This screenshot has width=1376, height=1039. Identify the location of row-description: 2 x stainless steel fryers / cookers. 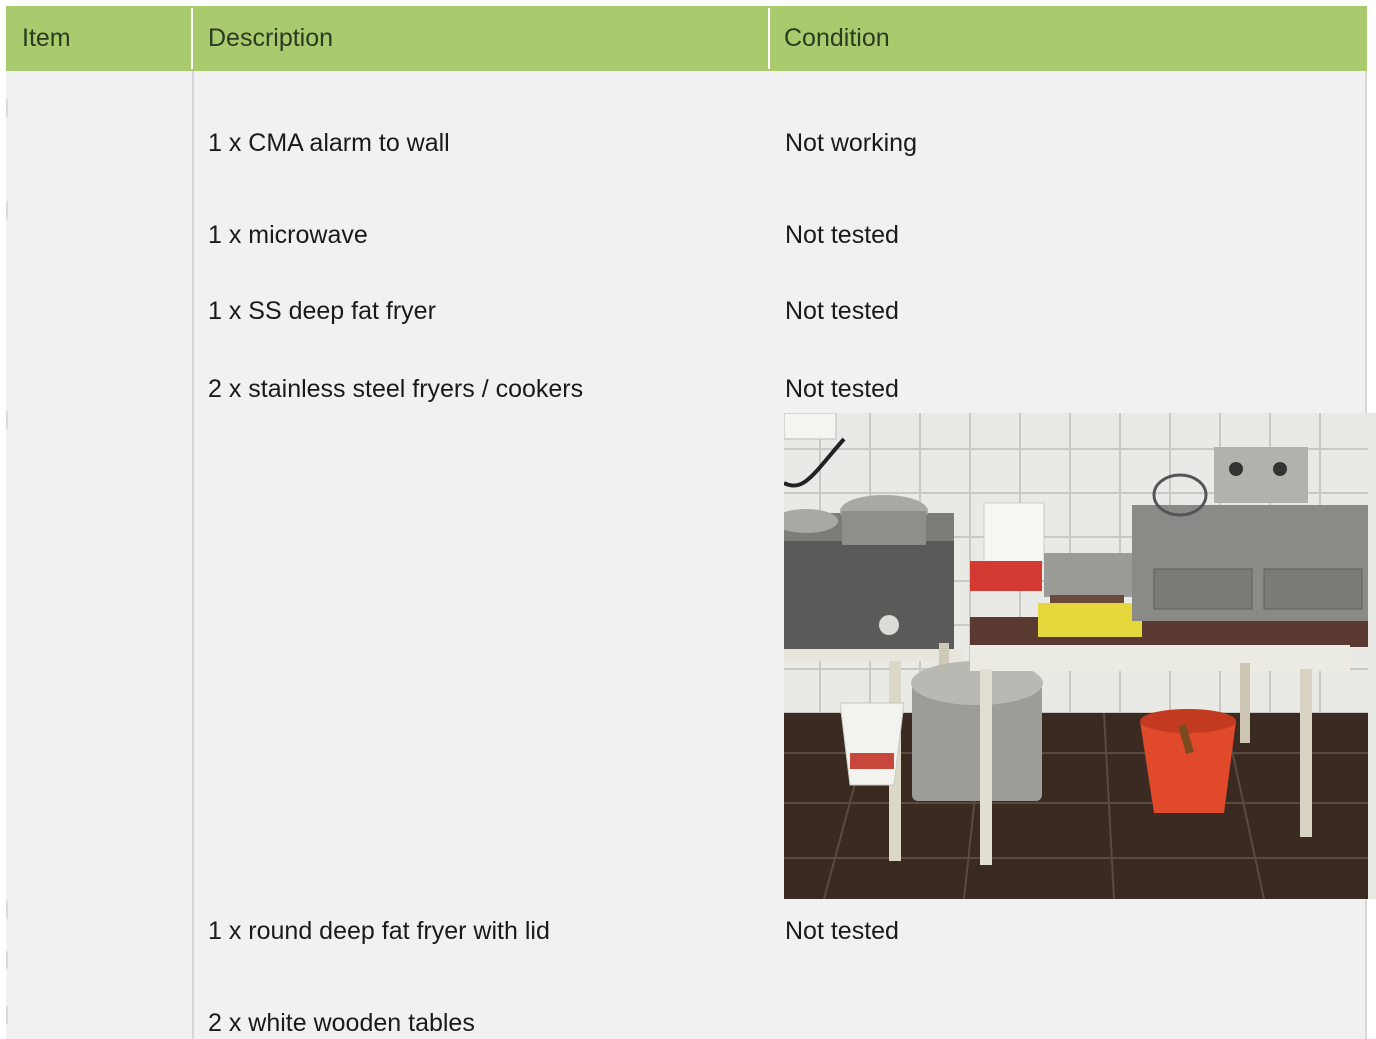
(396, 389).